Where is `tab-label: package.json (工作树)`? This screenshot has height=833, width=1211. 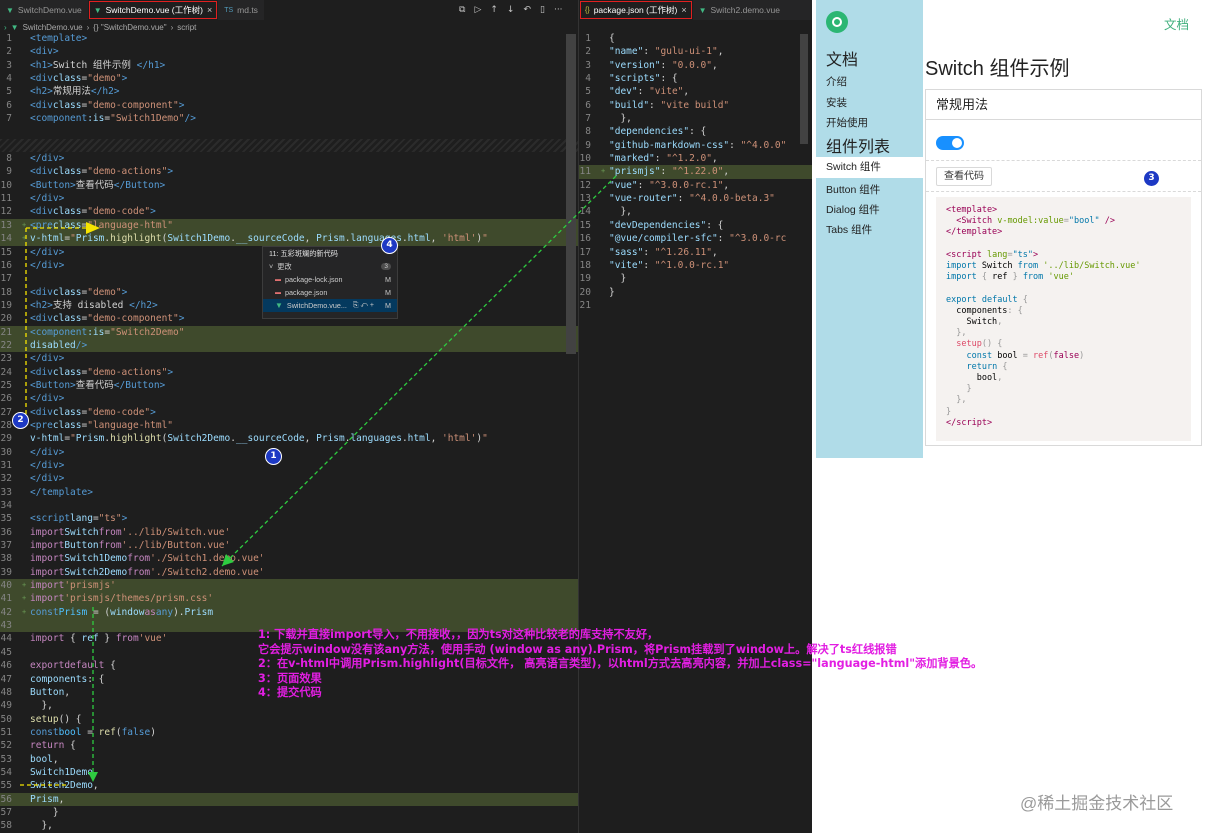
tab-label: package.json (工作树) is located at coordinates (635, 10).